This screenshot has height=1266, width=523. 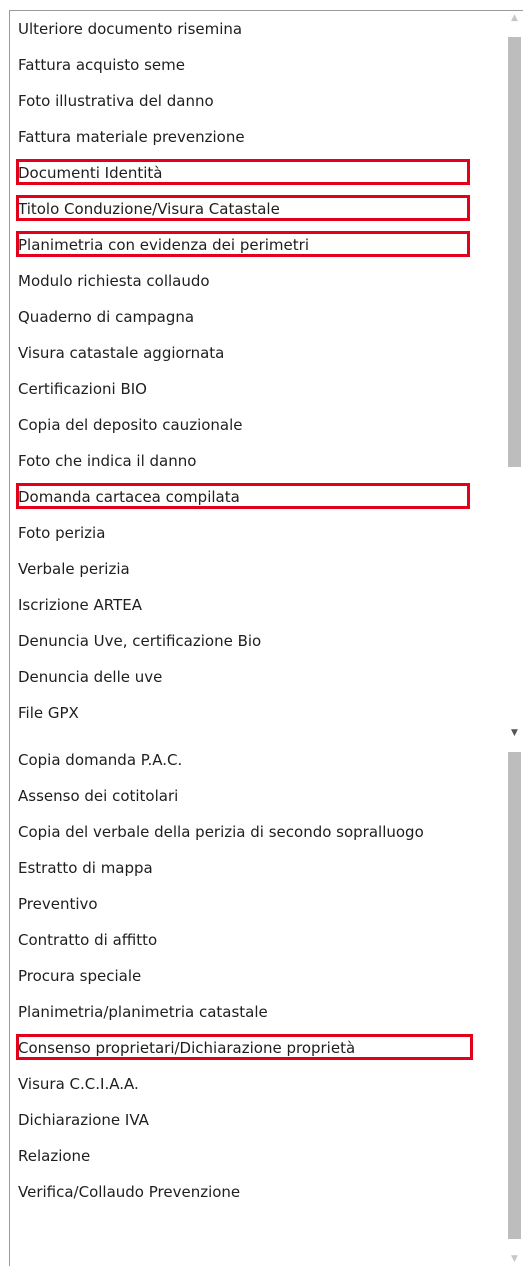 What do you see at coordinates (257, 904) in the screenshot?
I see `list-item-preventivo: Preventivo` at bounding box center [257, 904].